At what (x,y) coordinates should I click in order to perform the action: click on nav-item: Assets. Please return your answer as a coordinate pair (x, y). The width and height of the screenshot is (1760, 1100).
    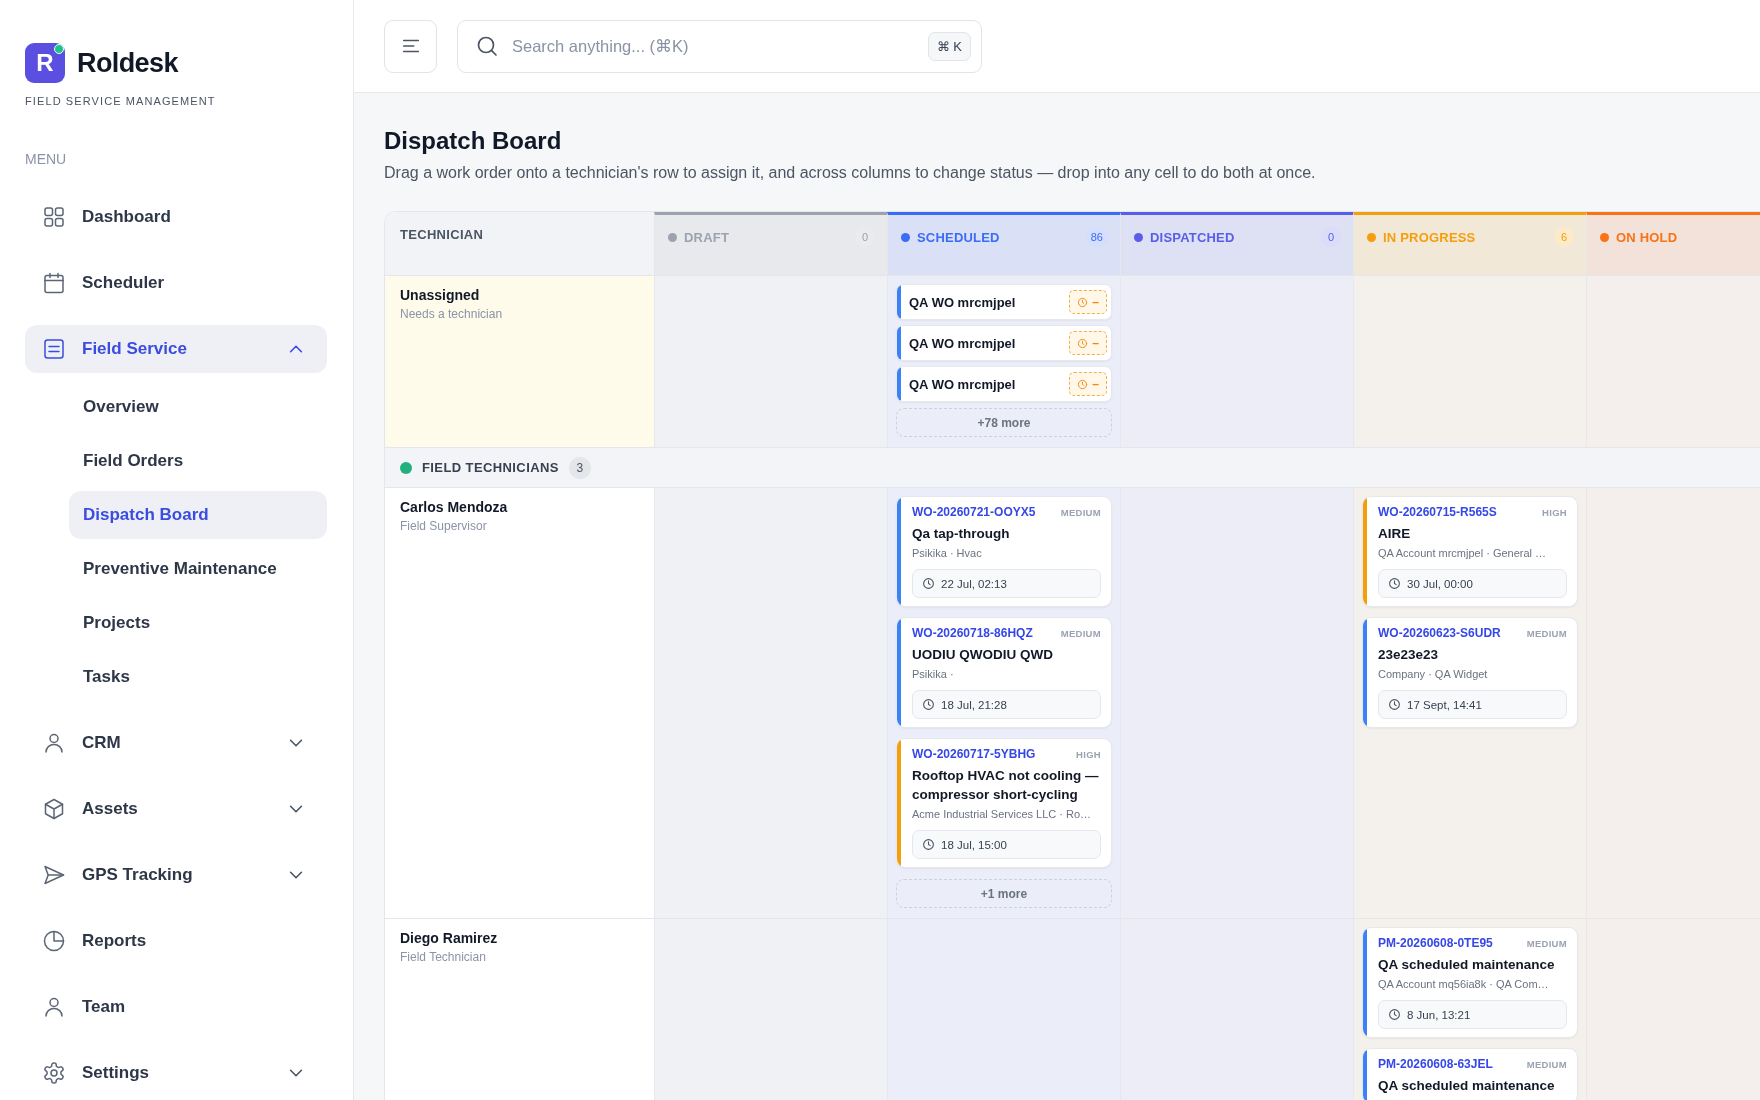
    Looking at the image, I should click on (176, 809).